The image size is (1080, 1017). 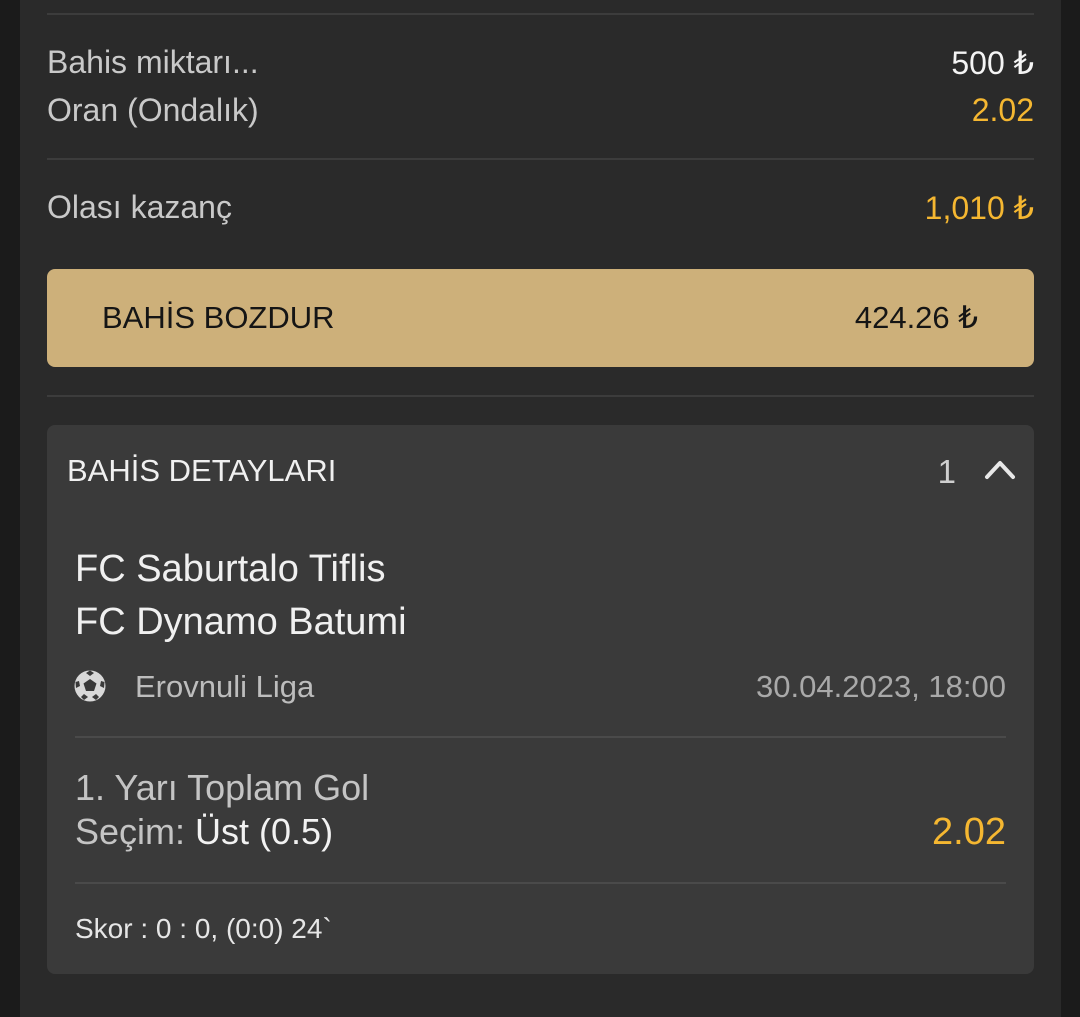 I want to click on chevron-up-icon, so click(x=1000, y=469).